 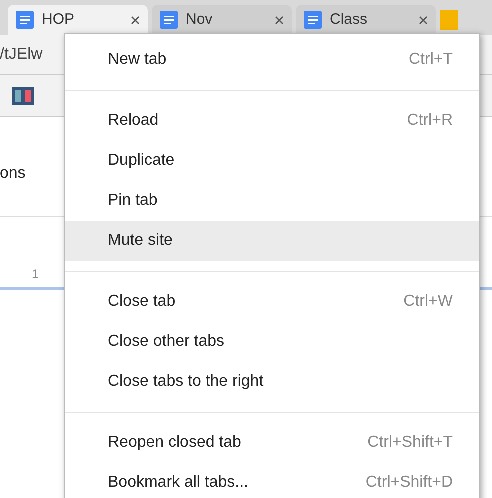 I want to click on tab-favicon-icon, so click(x=449, y=20).